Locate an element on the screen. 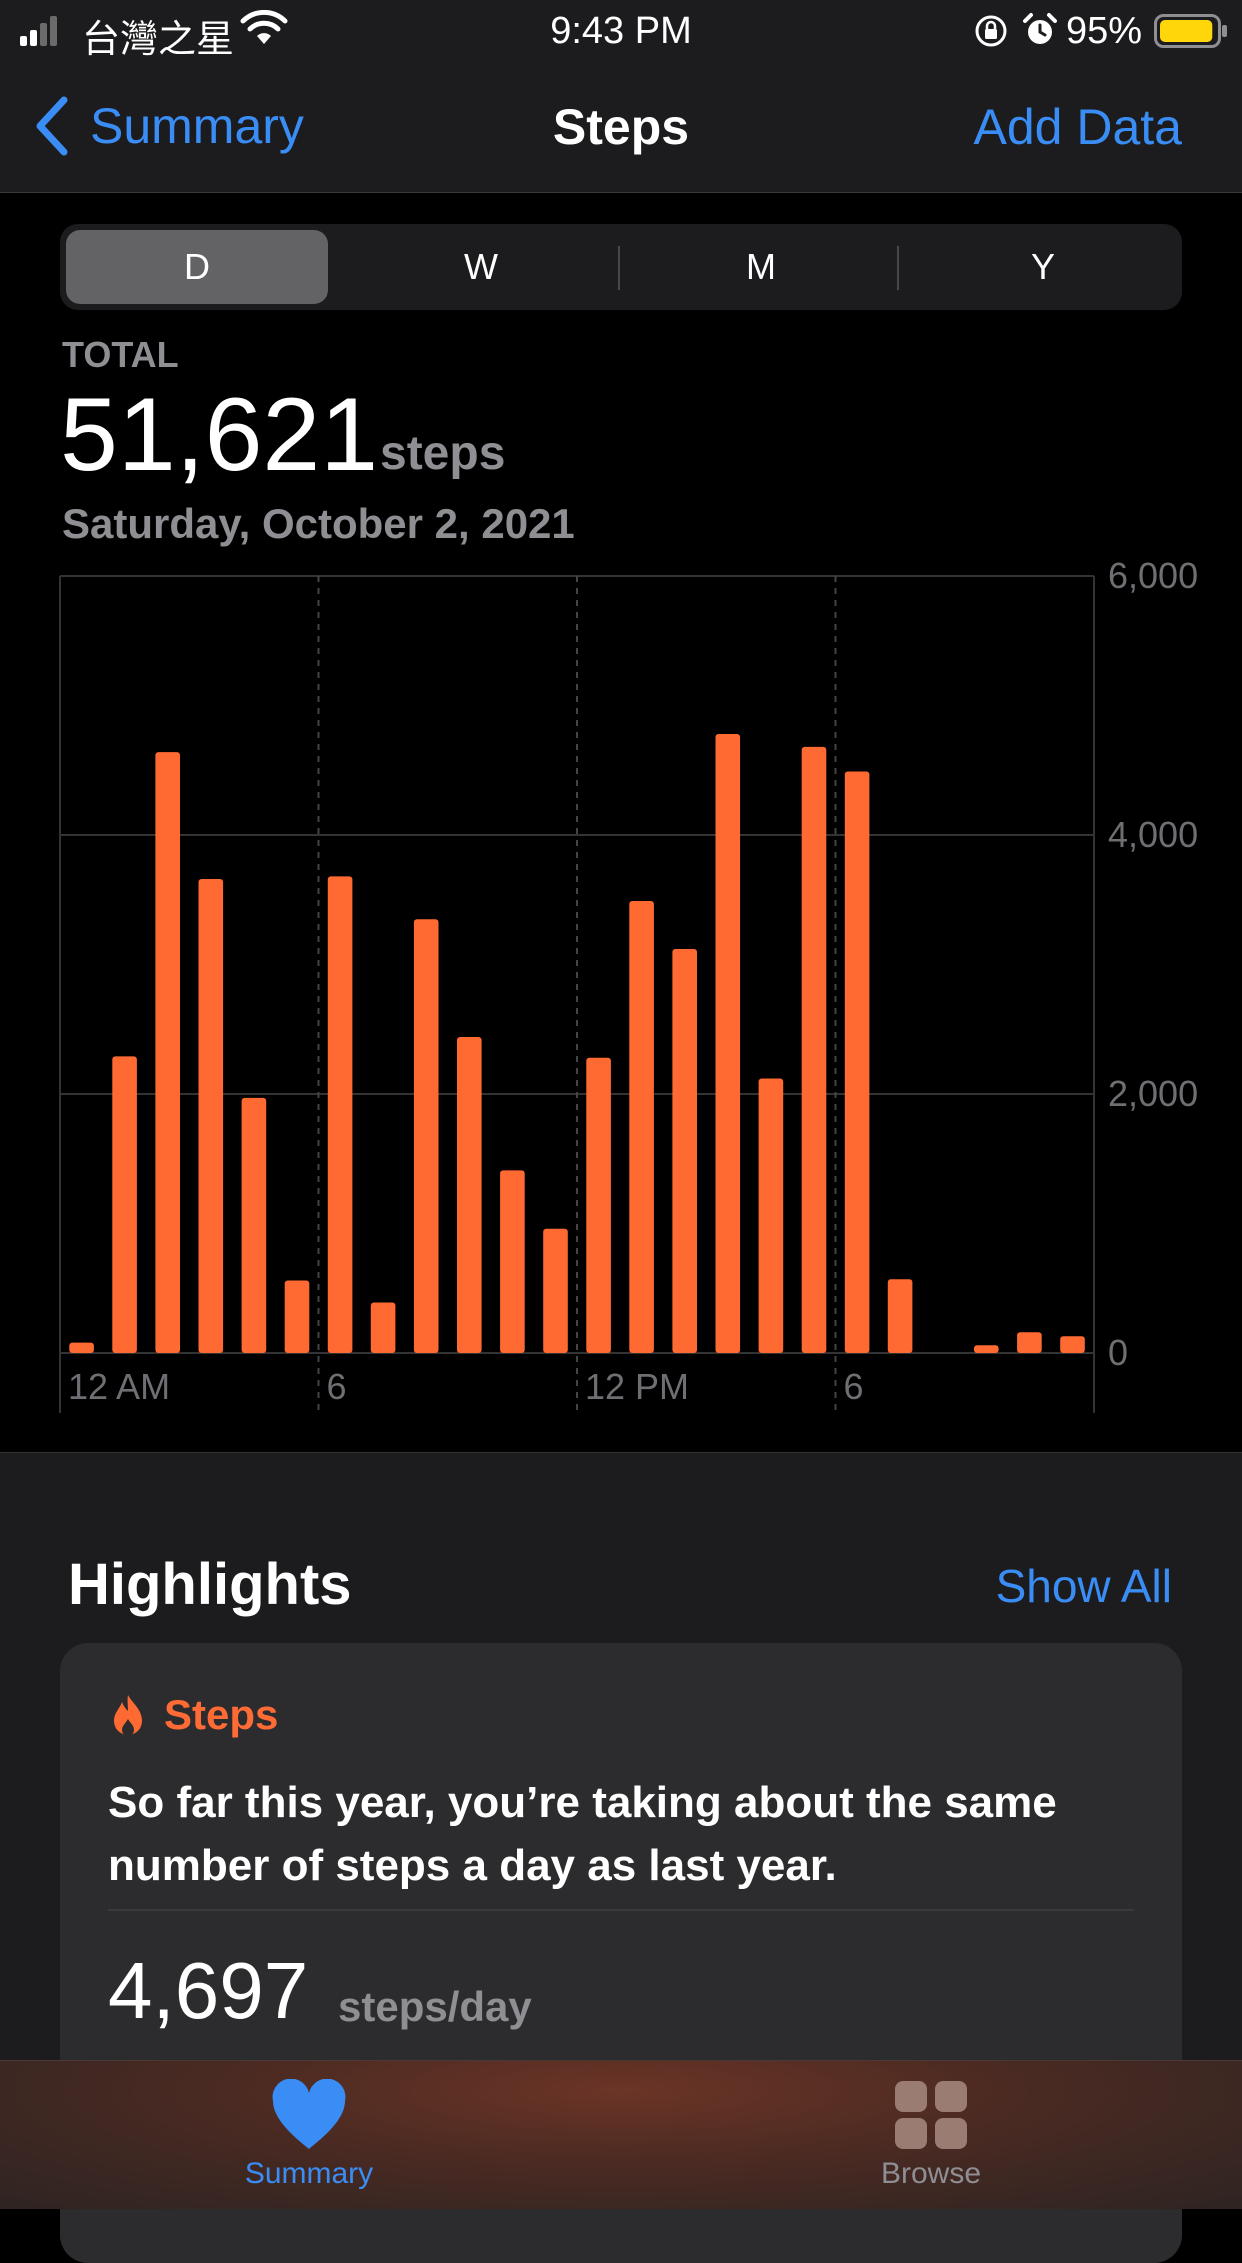  highlight-category: Steps is located at coordinates (221, 1714).